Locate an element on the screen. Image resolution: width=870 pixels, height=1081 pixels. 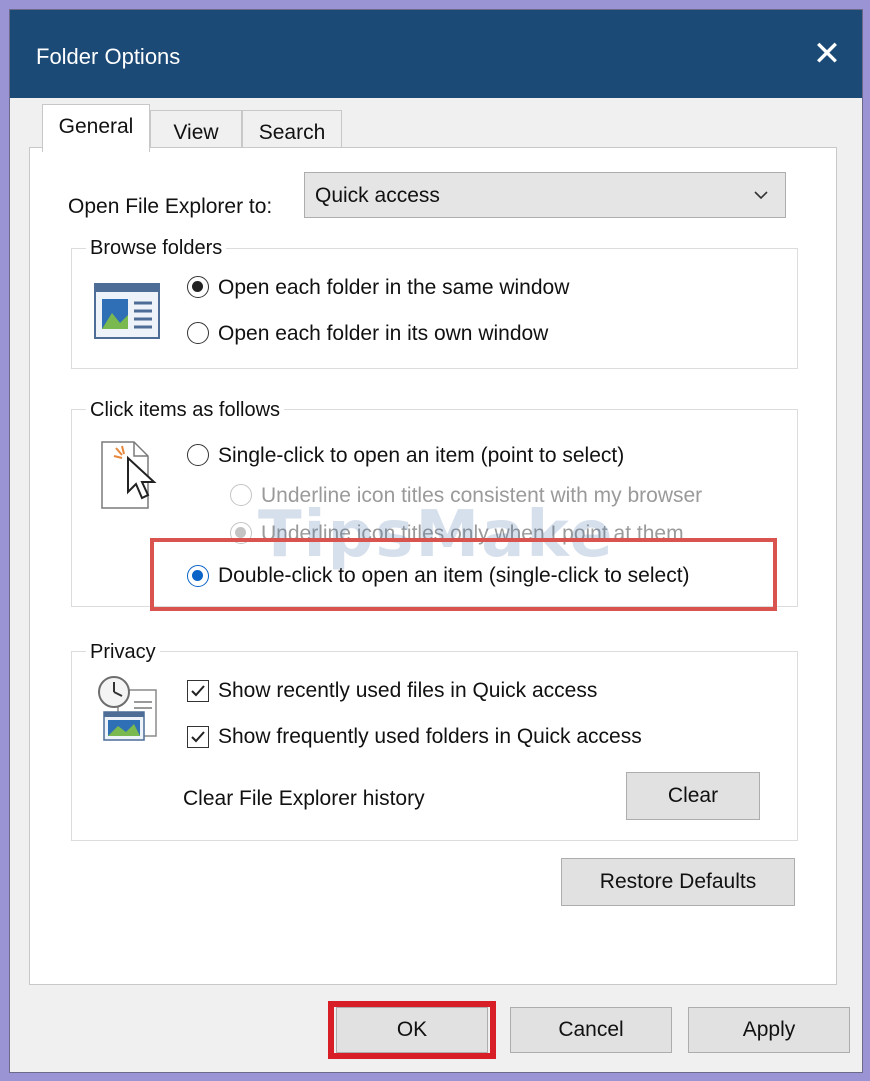
tab-general: General is located at coordinates (96, 128).